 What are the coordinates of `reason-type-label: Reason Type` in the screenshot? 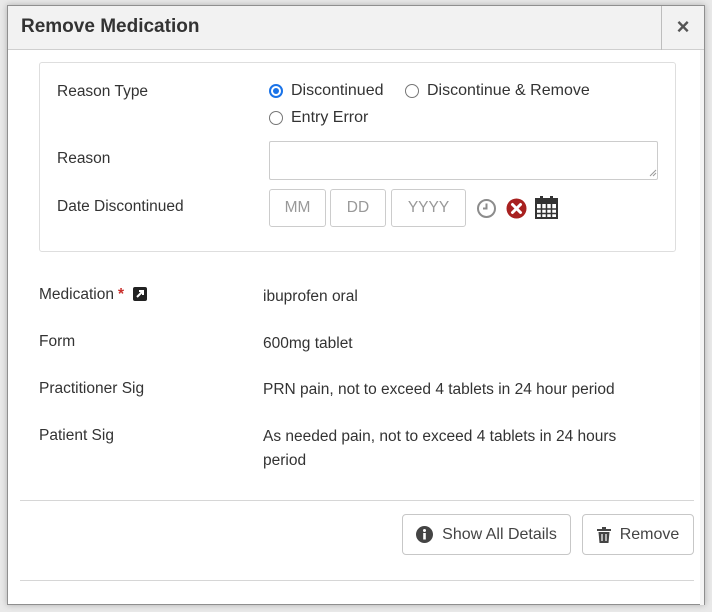 It's located at (103, 91).